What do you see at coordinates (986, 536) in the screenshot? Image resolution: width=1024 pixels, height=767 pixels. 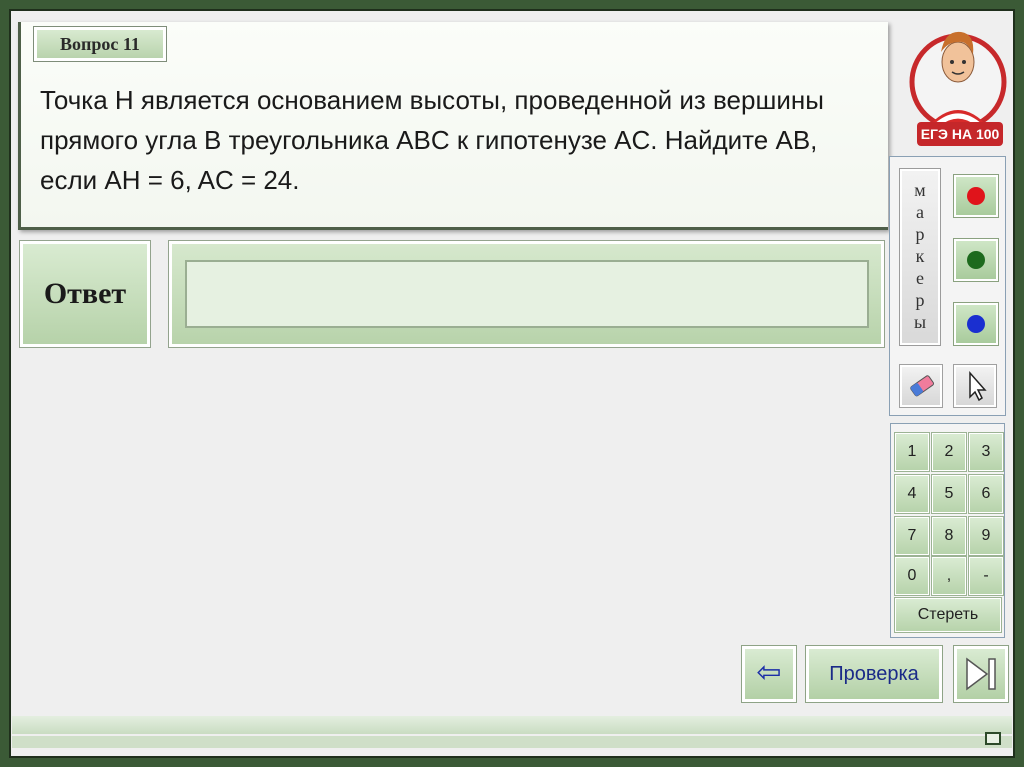 I see `key-9: 9` at bounding box center [986, 536].